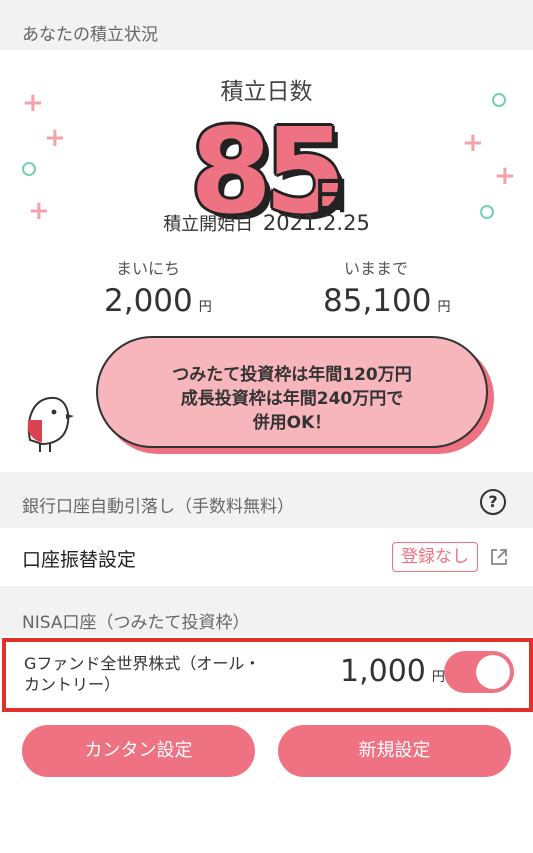 Image resolution: width=533 pixels, height=853 pixels. I want to click on days-label: 積立日数, so click(266, 92).